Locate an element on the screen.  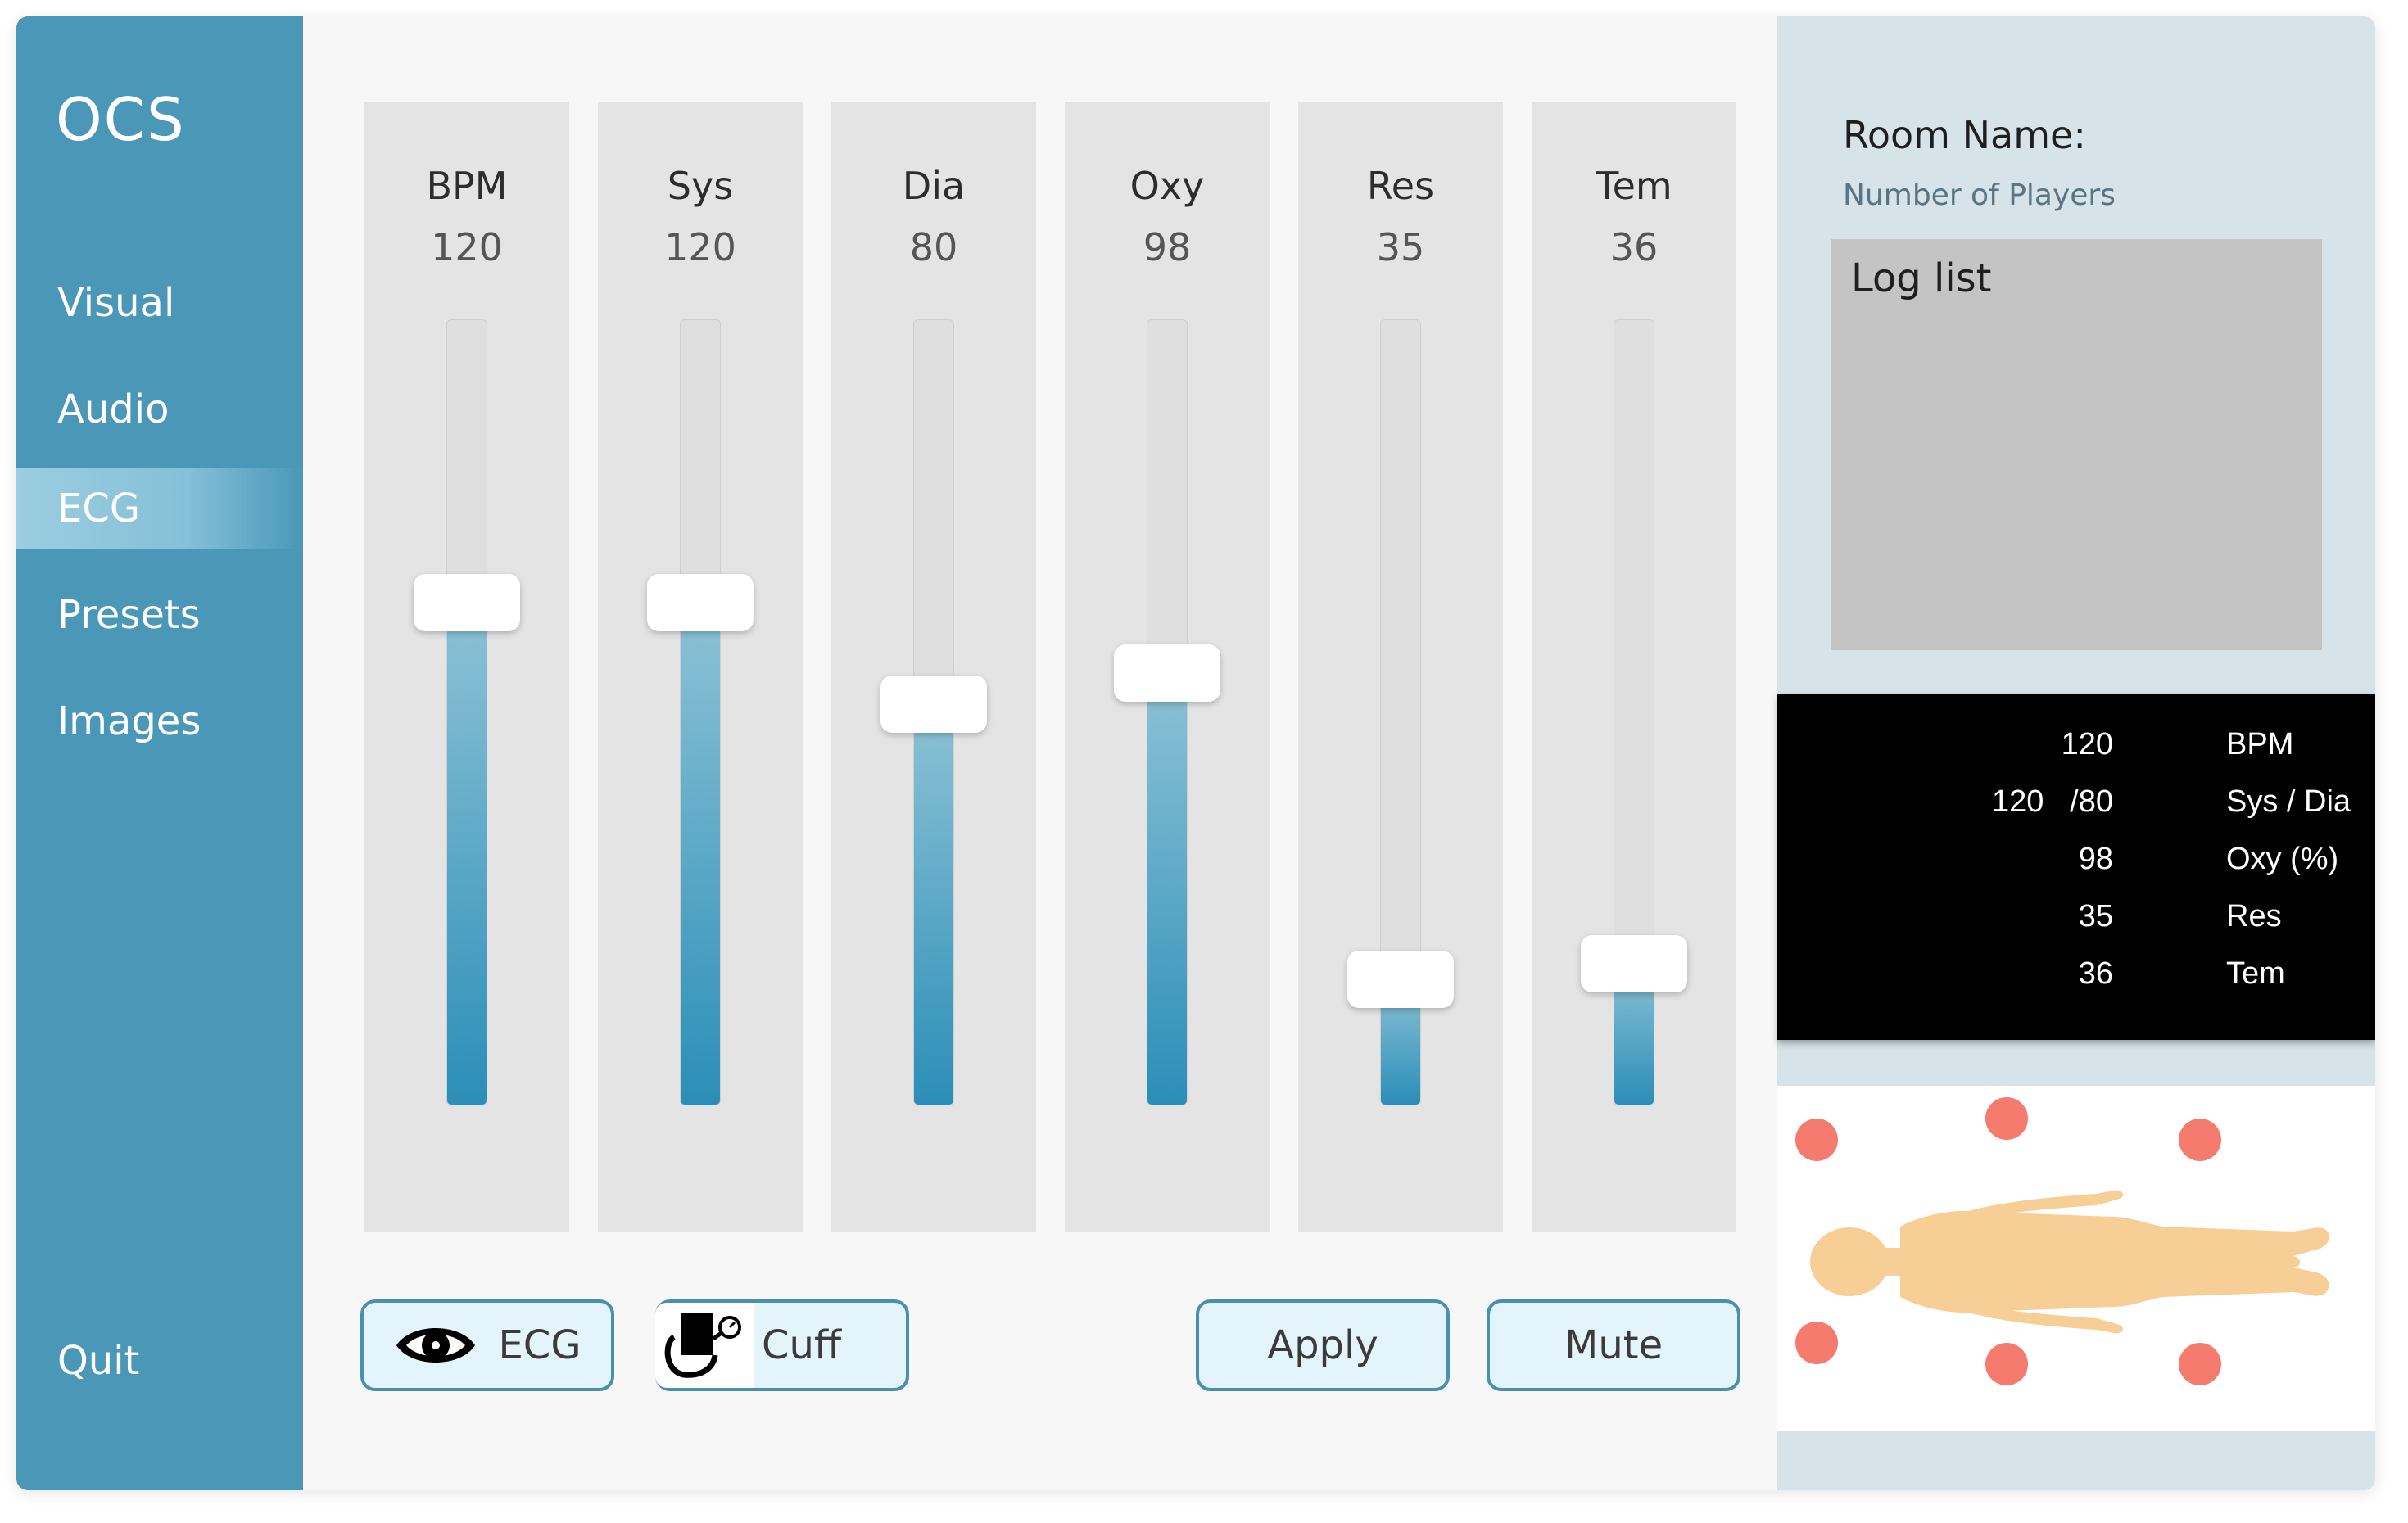
slider-card-dia: Dia 80 is located at coordinates (933, 667).